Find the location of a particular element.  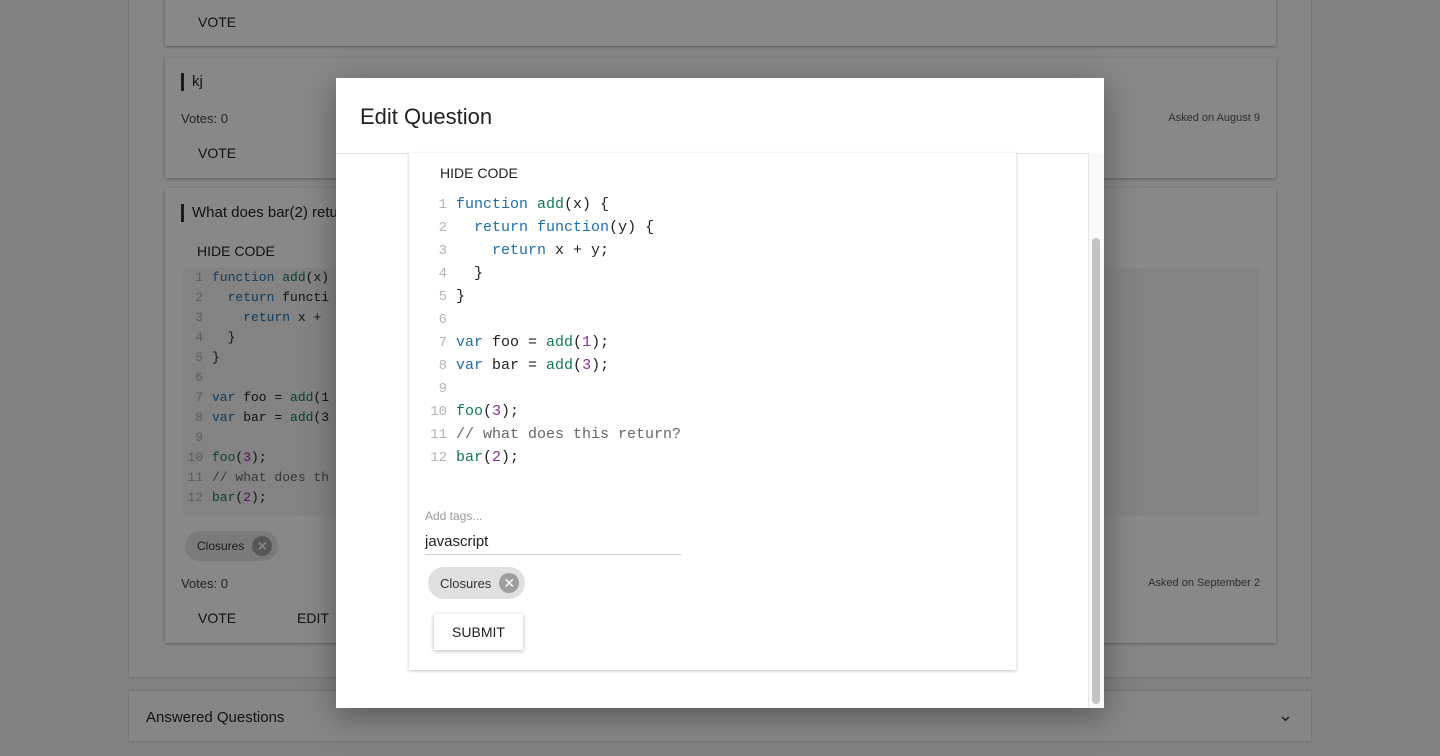

tags-input is located at coordinates (553, 542).